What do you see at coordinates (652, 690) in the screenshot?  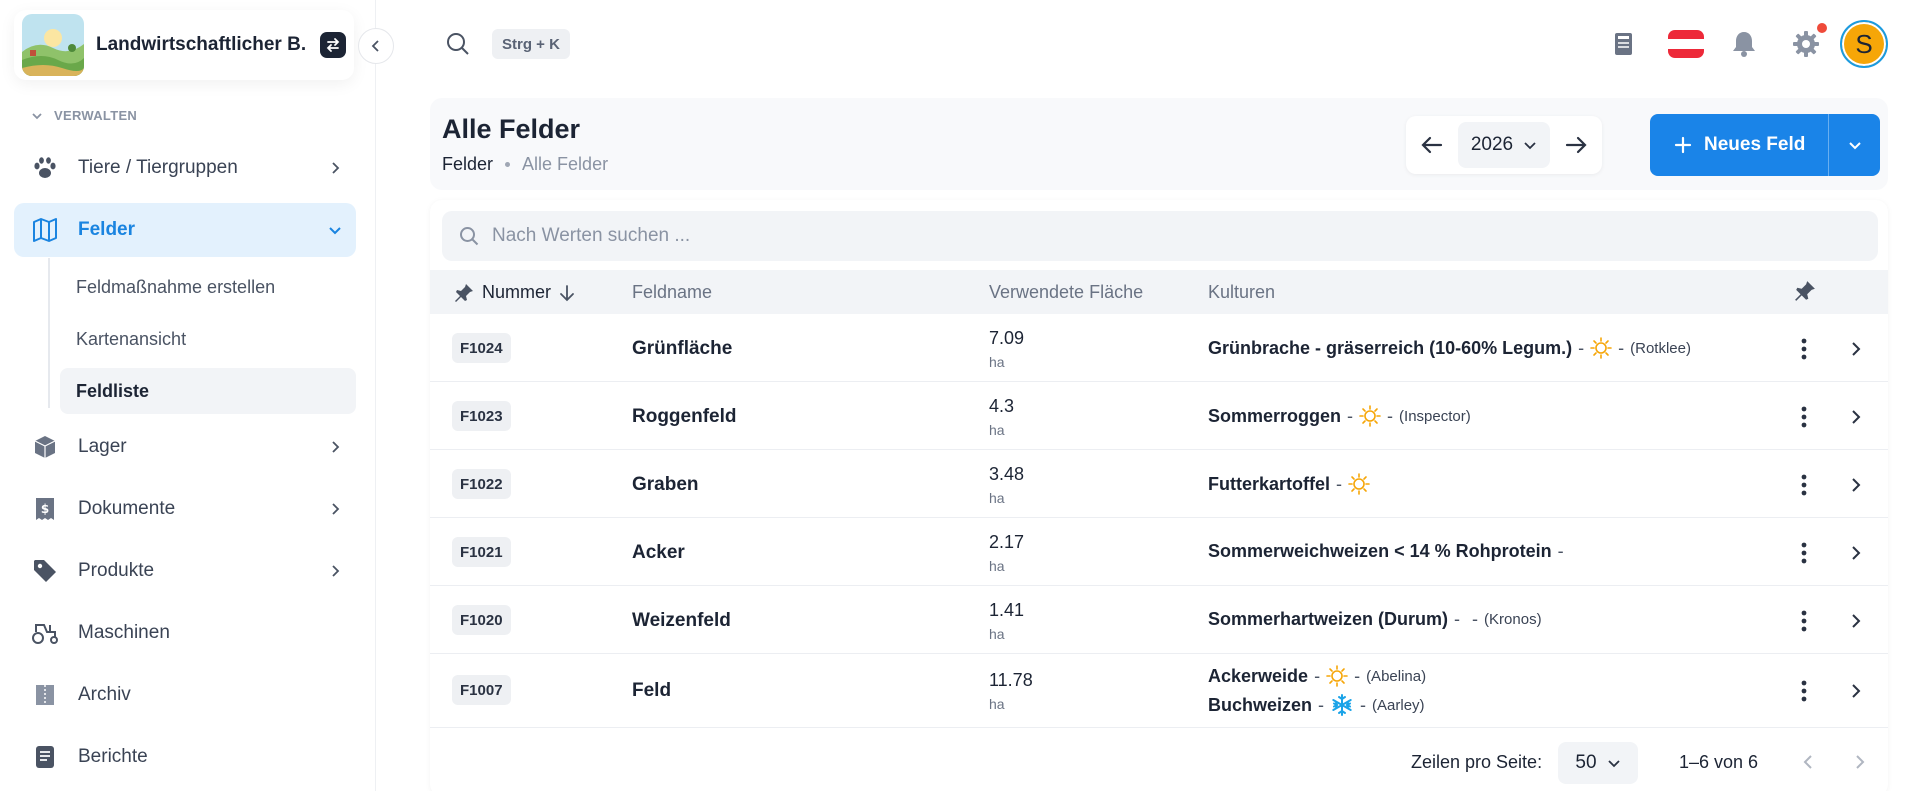 I see `field-name: Feld` at bounding box center [652, 690].